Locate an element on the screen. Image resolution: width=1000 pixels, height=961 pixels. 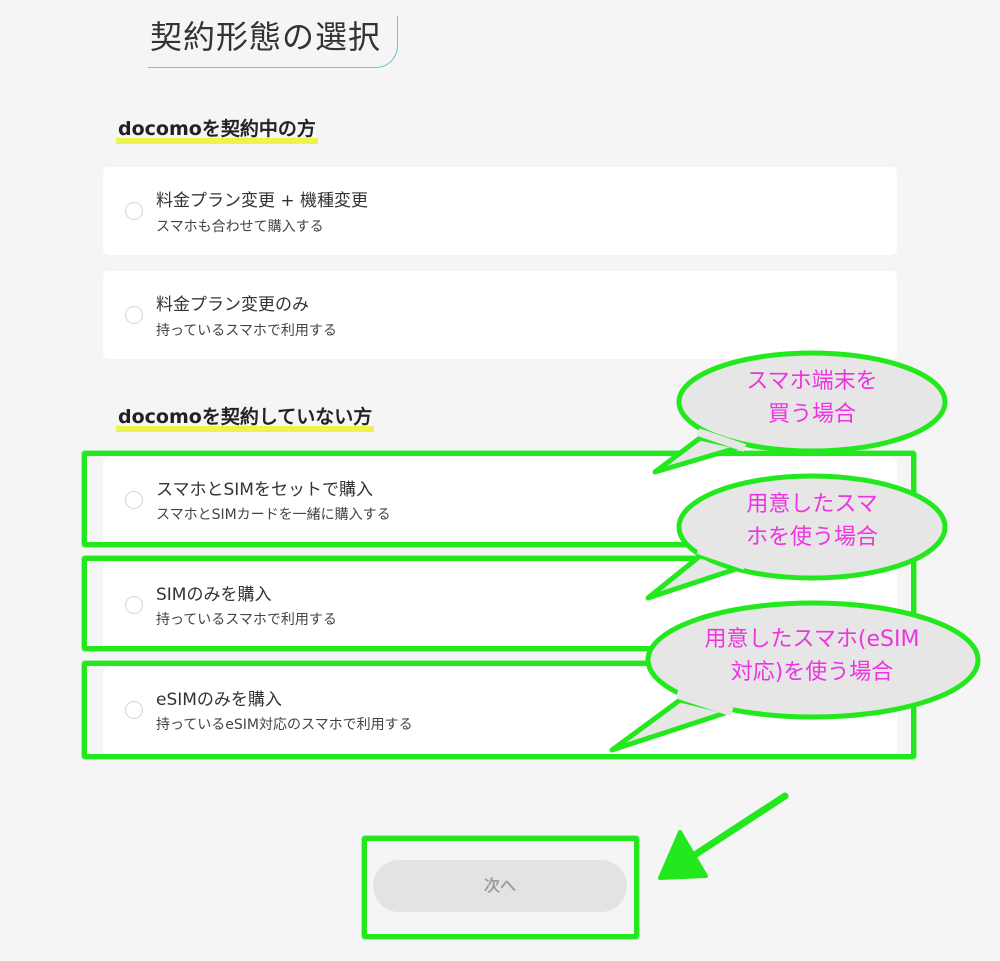
section-heading-new-customer: docomoを契約していない方 is located at coordinates (245, 419).